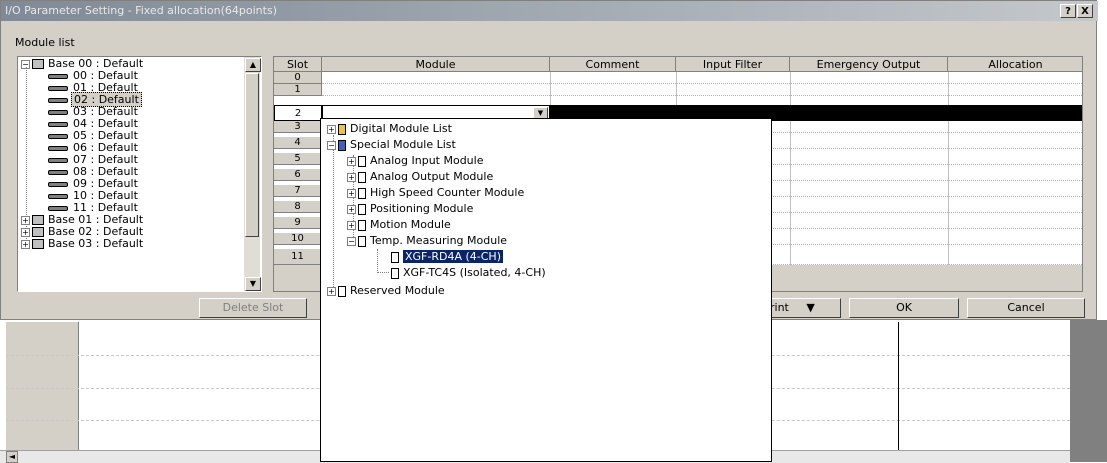 Image resolution: width=1107 pixels, height=463 pixels. Describe the element at coordinates (869, 64) in the screenshot. I see `column-header-emergency-output: Emergency Output` at that location.